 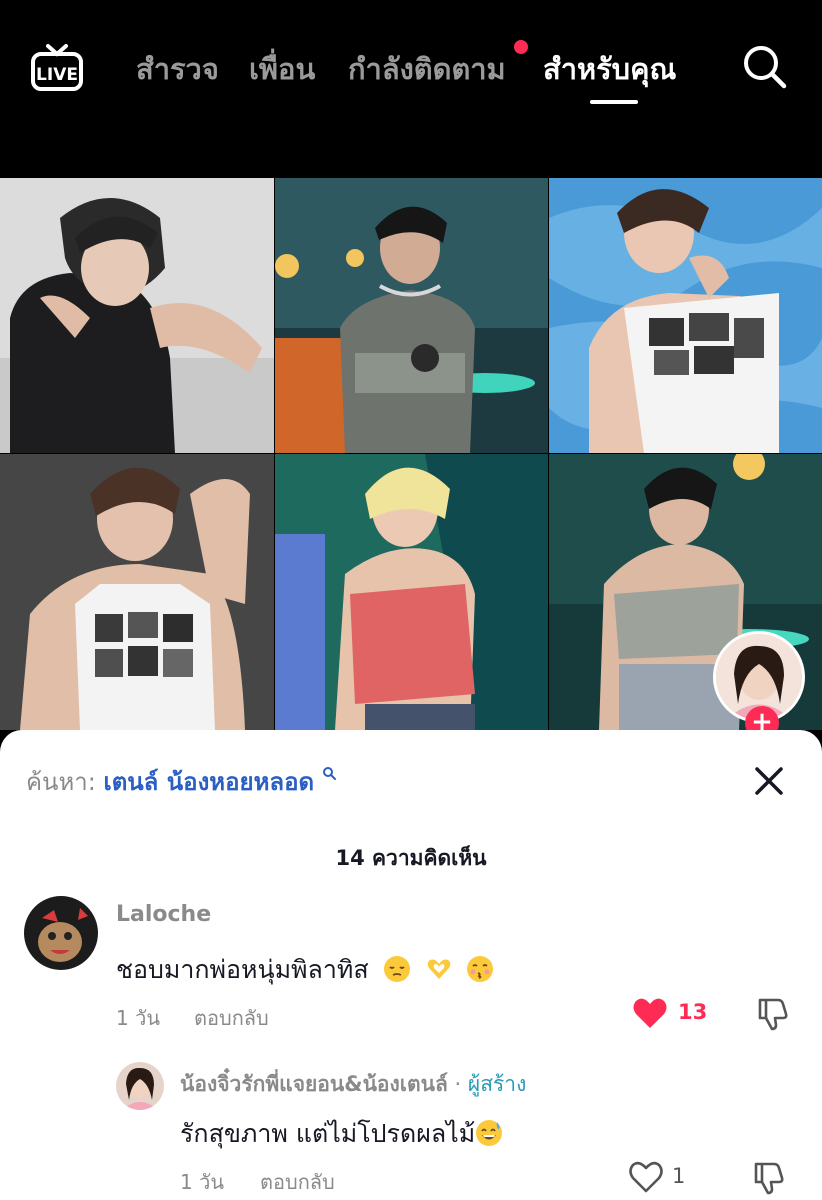 What do you see at coordinates (646, 1177) in the screenshot?
I see `heart-outline-icon` at bounding box center [646, 1177].